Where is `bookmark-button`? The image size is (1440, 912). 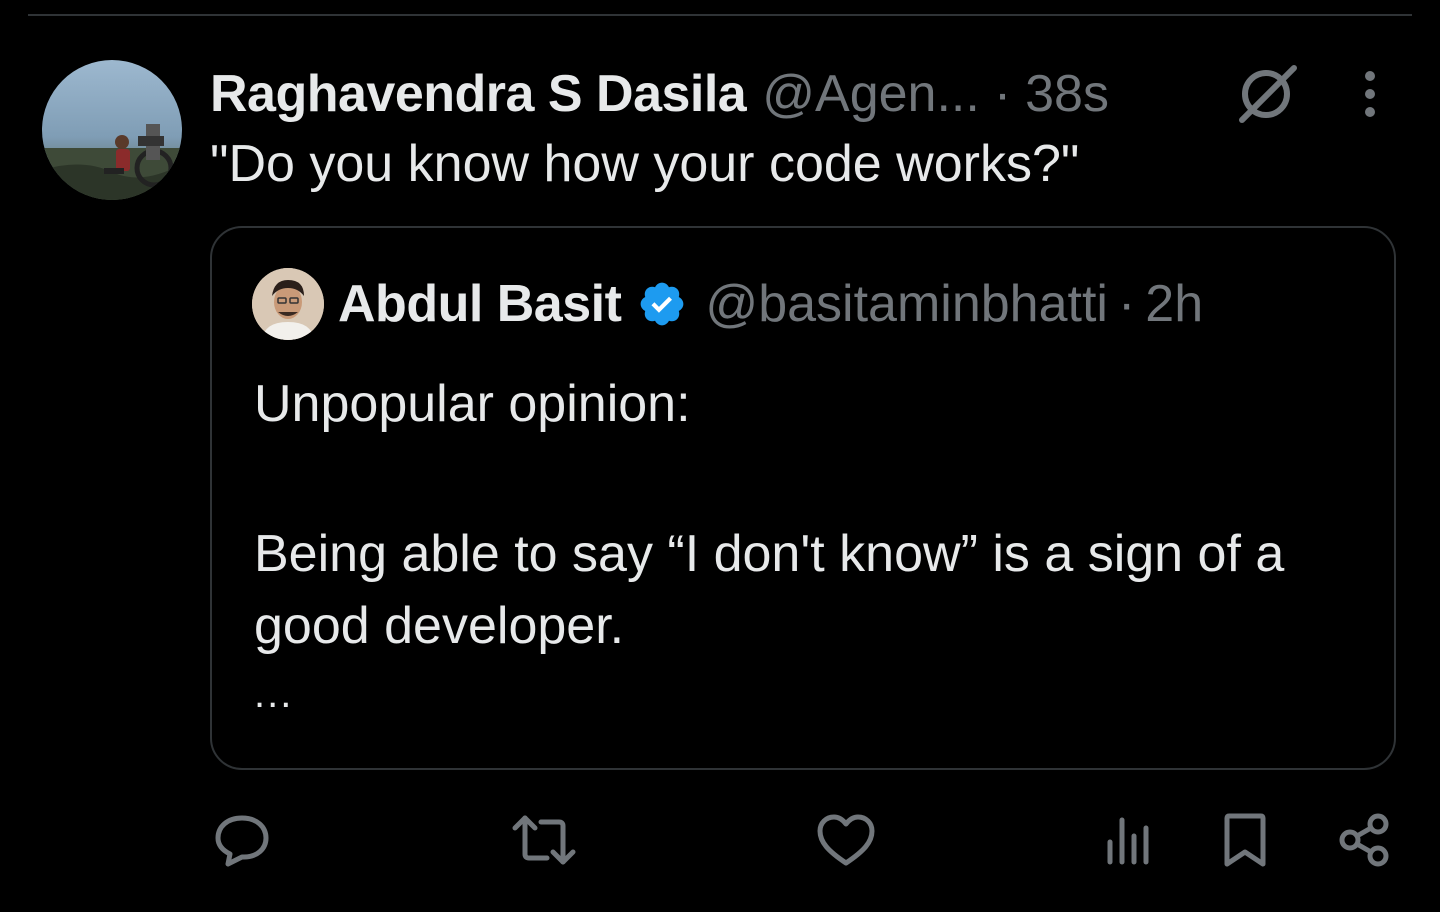
bookmark-button is located at coordinates (1245, 840).